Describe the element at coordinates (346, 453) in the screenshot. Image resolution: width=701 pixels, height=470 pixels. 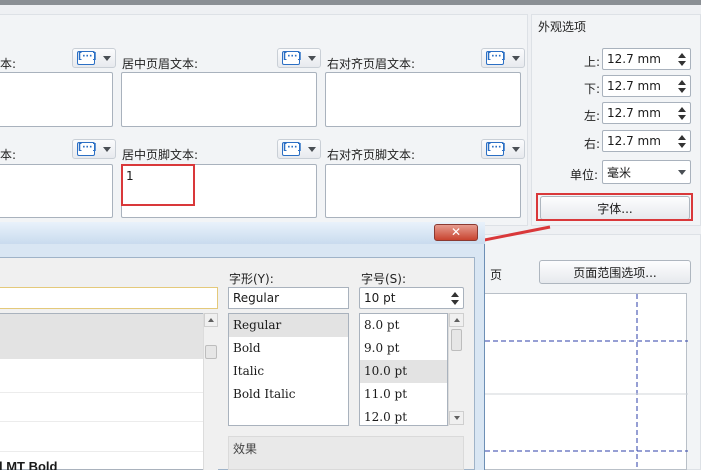
I see `effects-group` at that location.